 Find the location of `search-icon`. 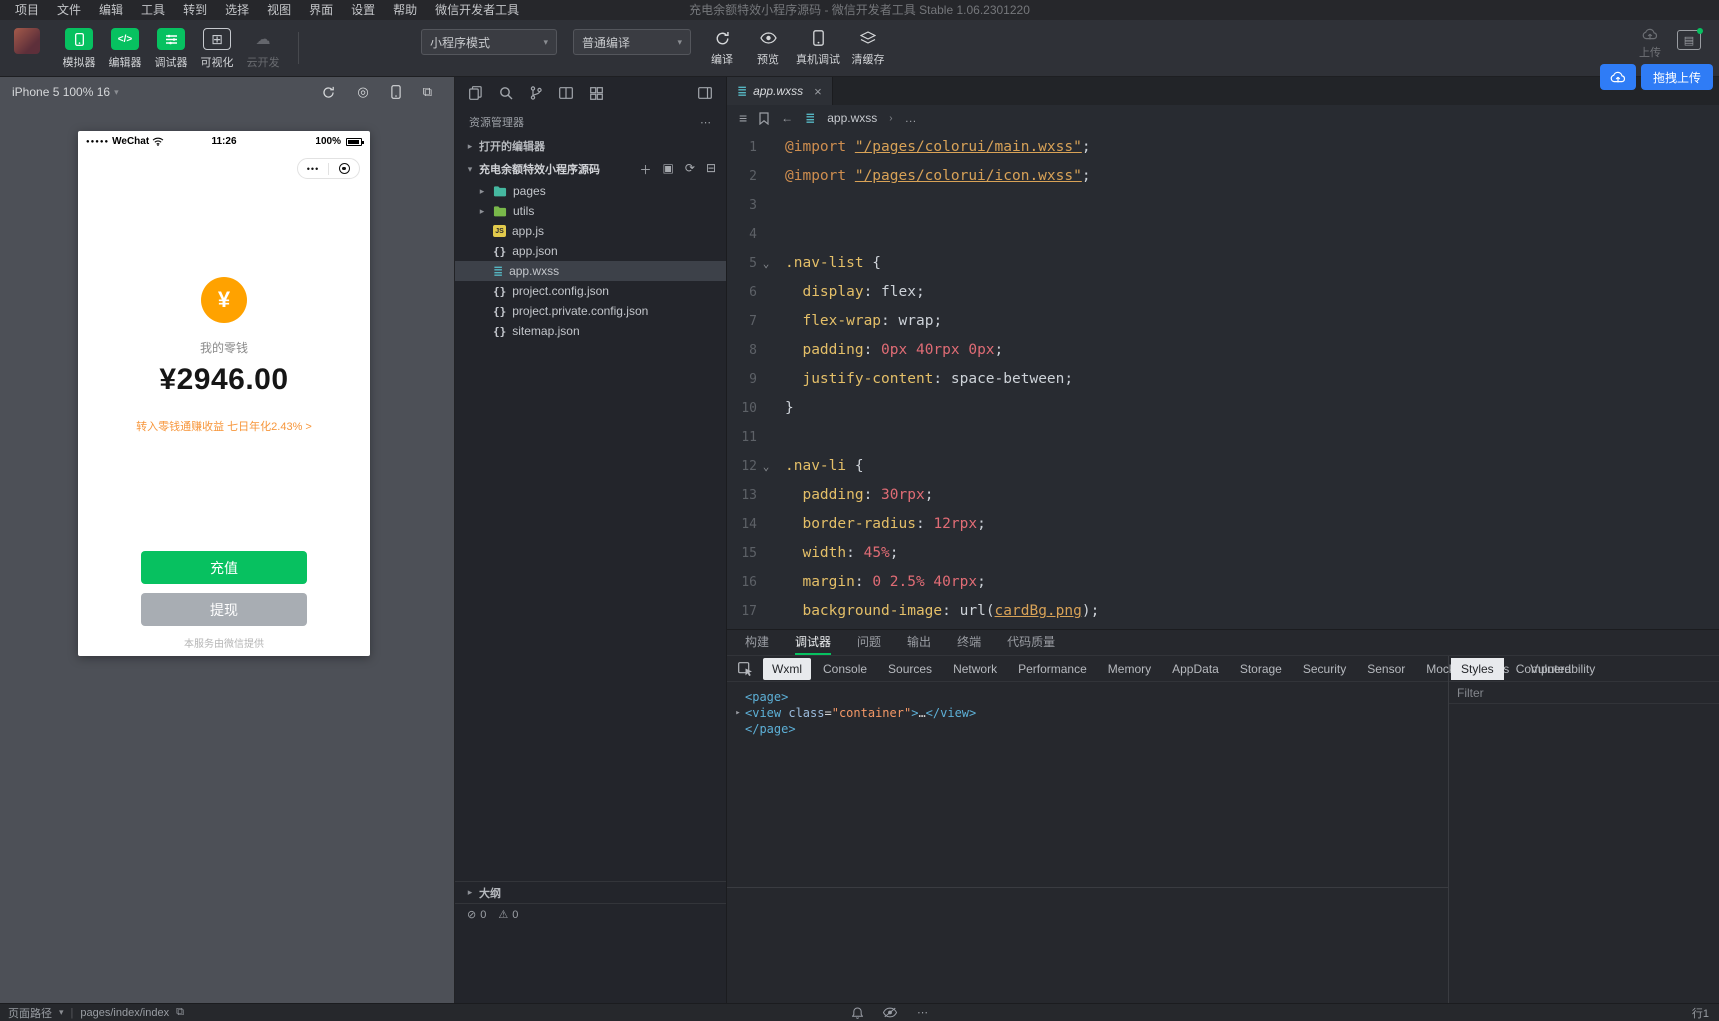

search-icon is located at coordinates (506, 93).